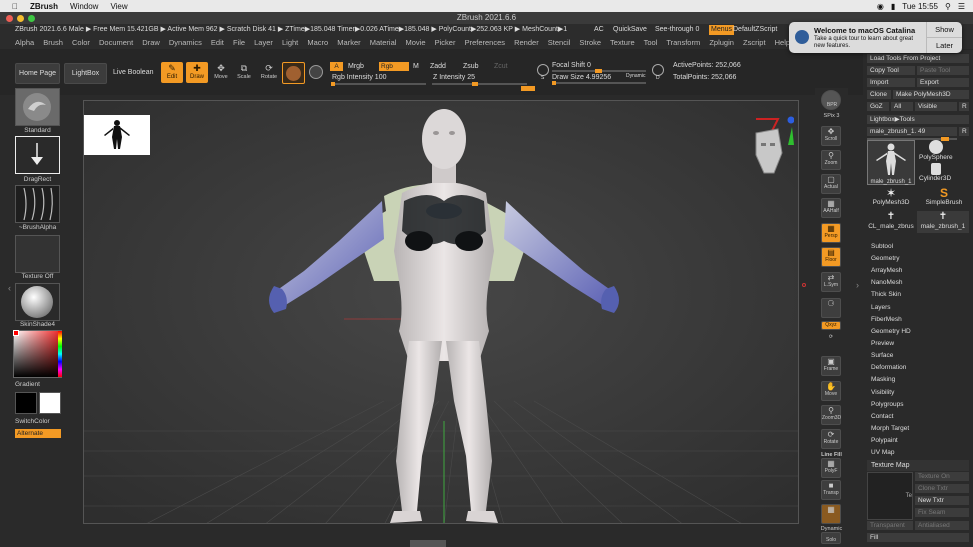 This screenshot has width=973, height=547. What do you see at coordinates (944, 151) in the screenshot?
I see `tool-polysphere: PolySphere` at bounding box center [944, 151].